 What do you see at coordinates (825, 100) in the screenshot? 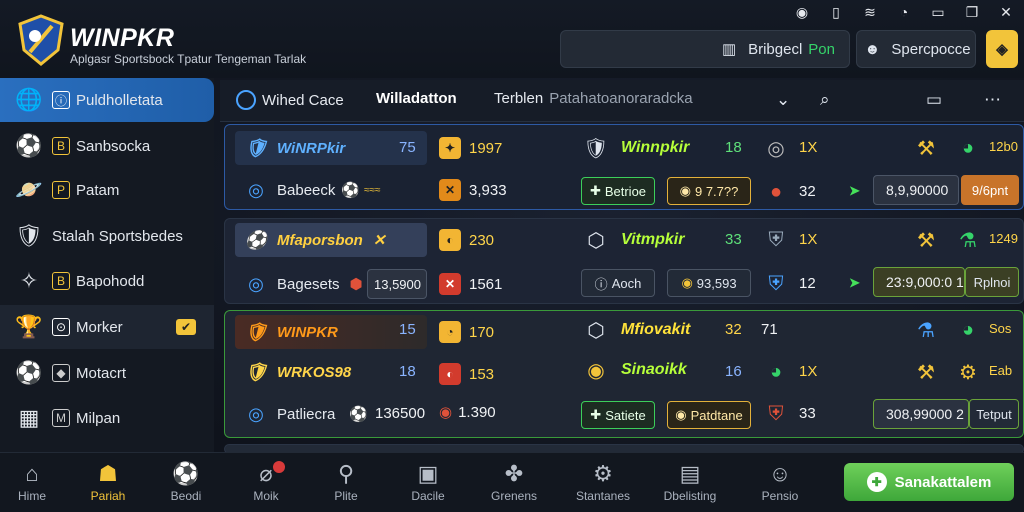
I see `search-icon: ⌕` at bounding box center [825, 100].